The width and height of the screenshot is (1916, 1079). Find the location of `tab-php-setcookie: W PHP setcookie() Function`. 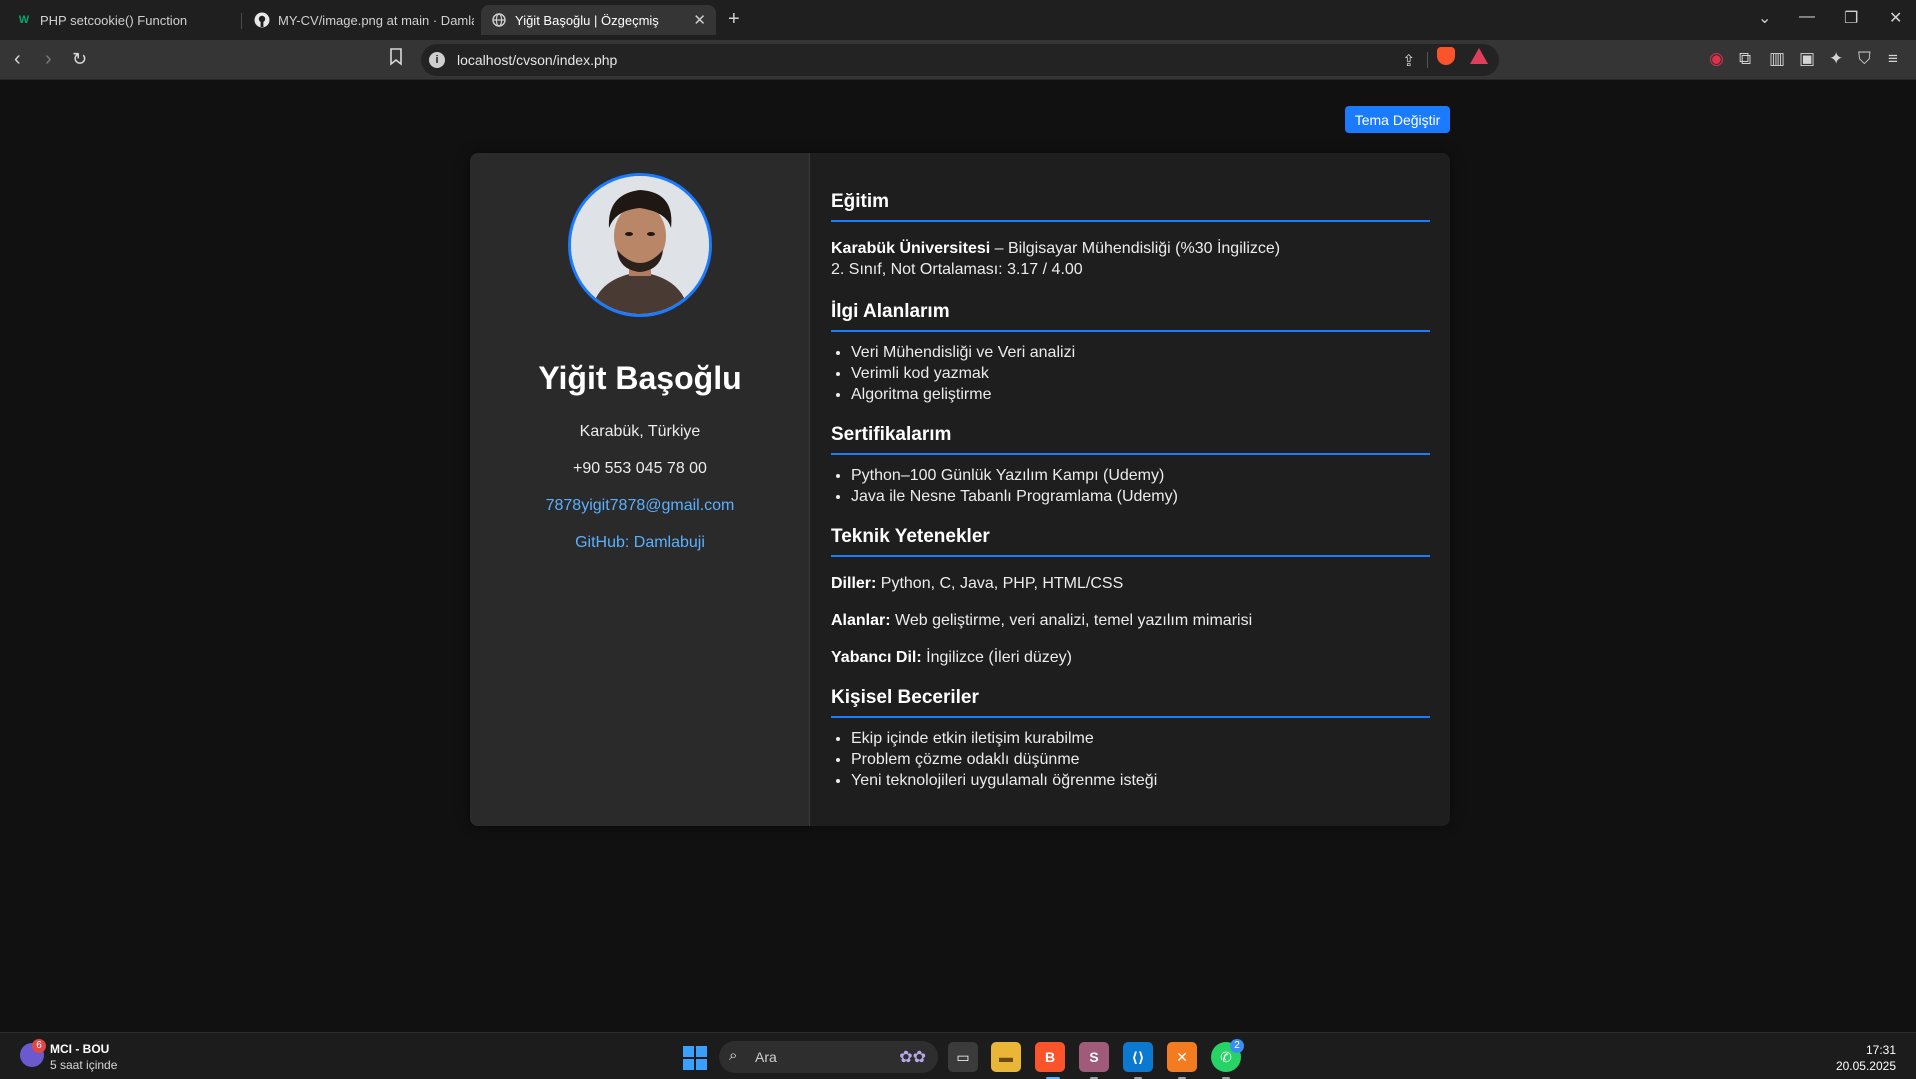

tab-php-setcookie: W PHP setcookie() Function is located at coordinates (121, 20).